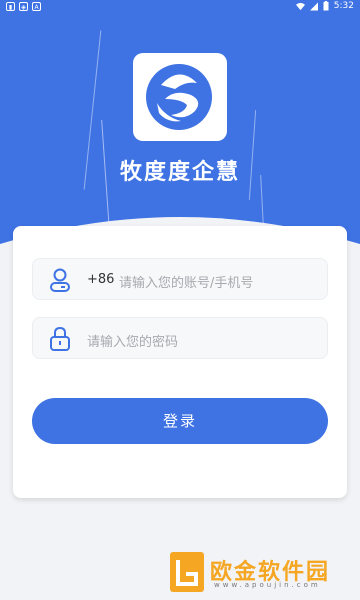 The height and width of the screenshot is (600, 360). I want to click on watermark: 欧金软件园 www.apoujin.com, so click(262, 574).